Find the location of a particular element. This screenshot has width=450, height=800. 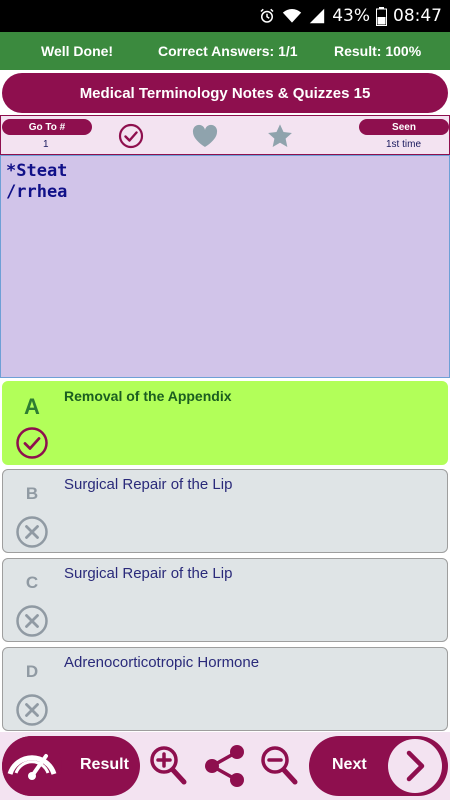

goto-label: Go To # is located at coordinates (47, 127).